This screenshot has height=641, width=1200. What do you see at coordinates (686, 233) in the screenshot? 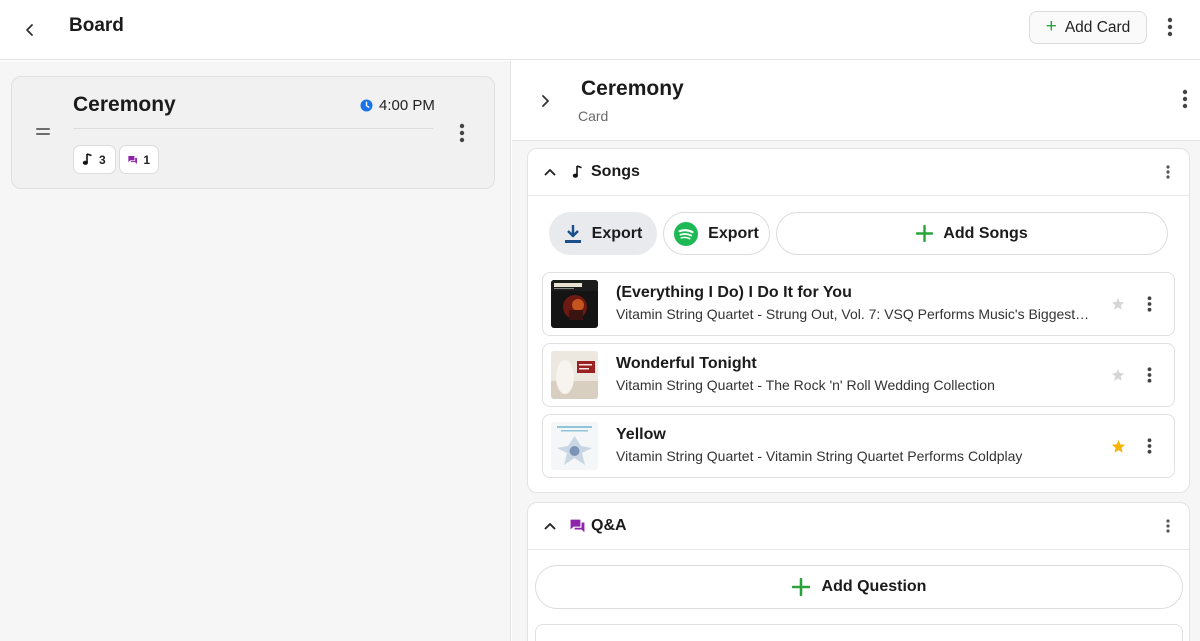
I see `spotify-icon` at bounding box center [686, 233].